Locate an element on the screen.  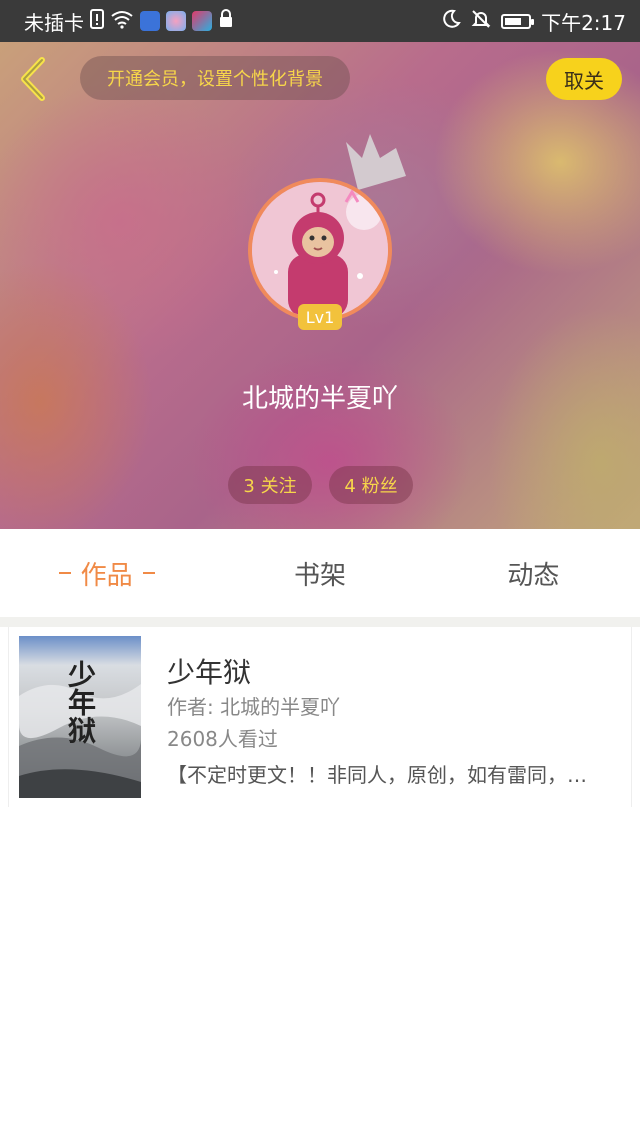
vip-background-prompt: 开通会员，设置个性化背景 is located at coordinates (215, 78).